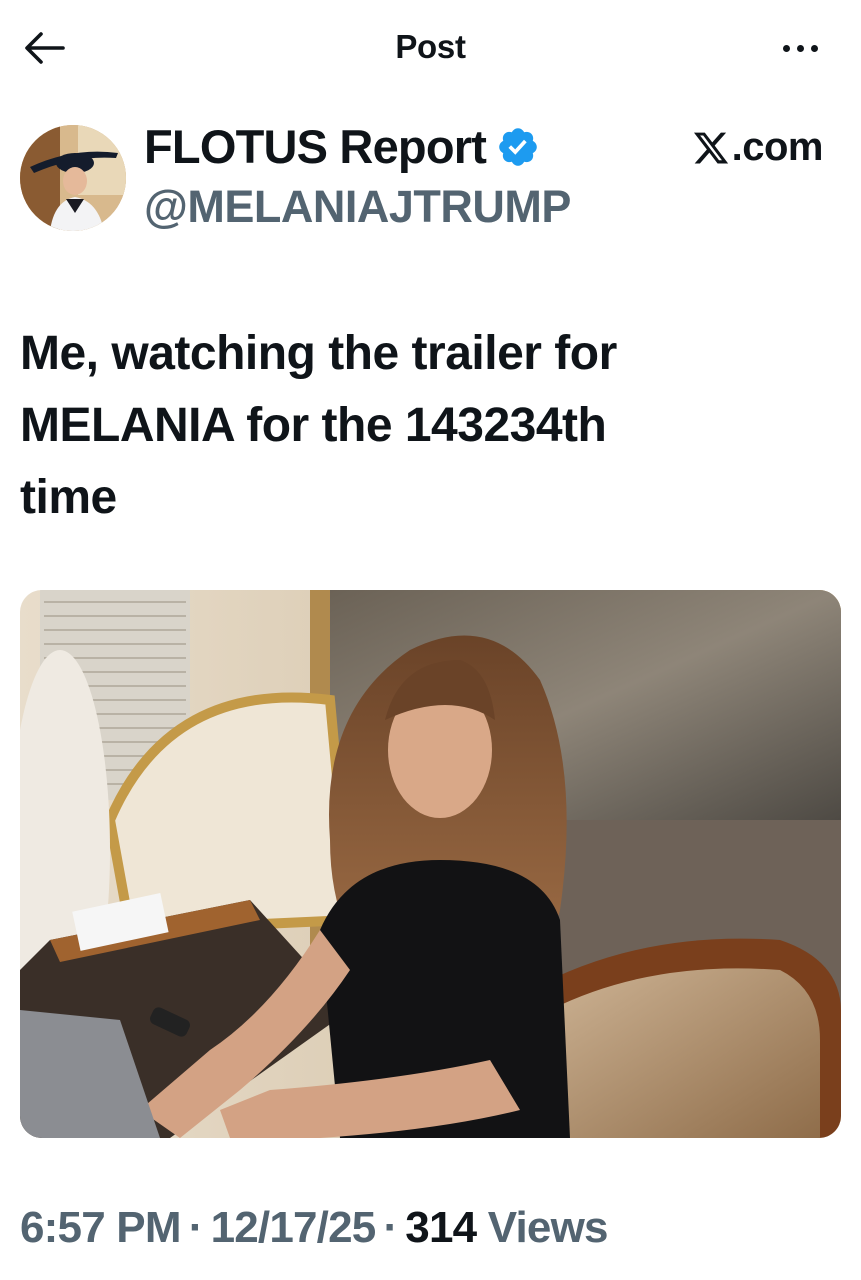 This screenshot has width=861, height=1280. I want to click on post-text-line: time, so click(68, 497).